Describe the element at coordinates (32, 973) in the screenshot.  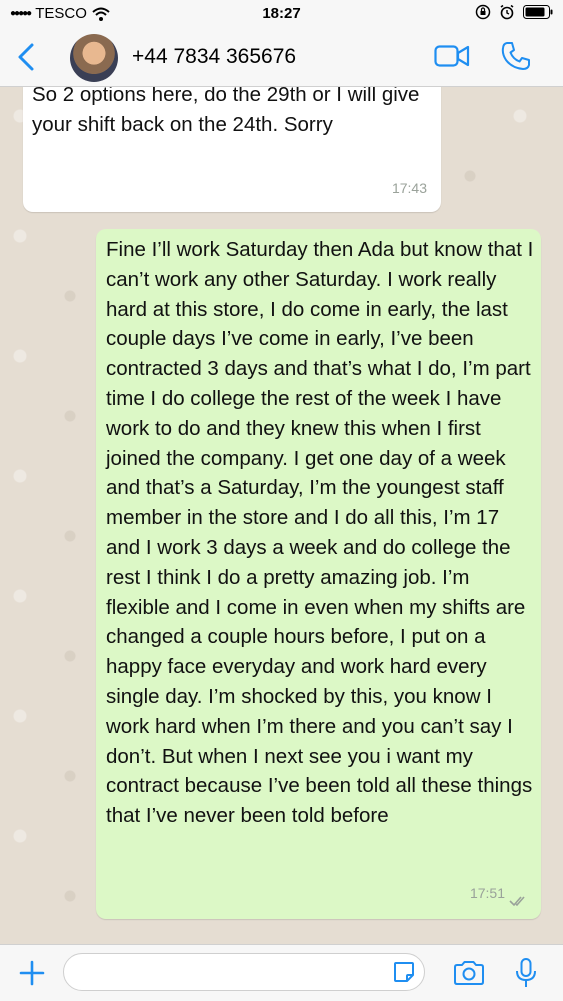
I see `plus-icon` at that location.